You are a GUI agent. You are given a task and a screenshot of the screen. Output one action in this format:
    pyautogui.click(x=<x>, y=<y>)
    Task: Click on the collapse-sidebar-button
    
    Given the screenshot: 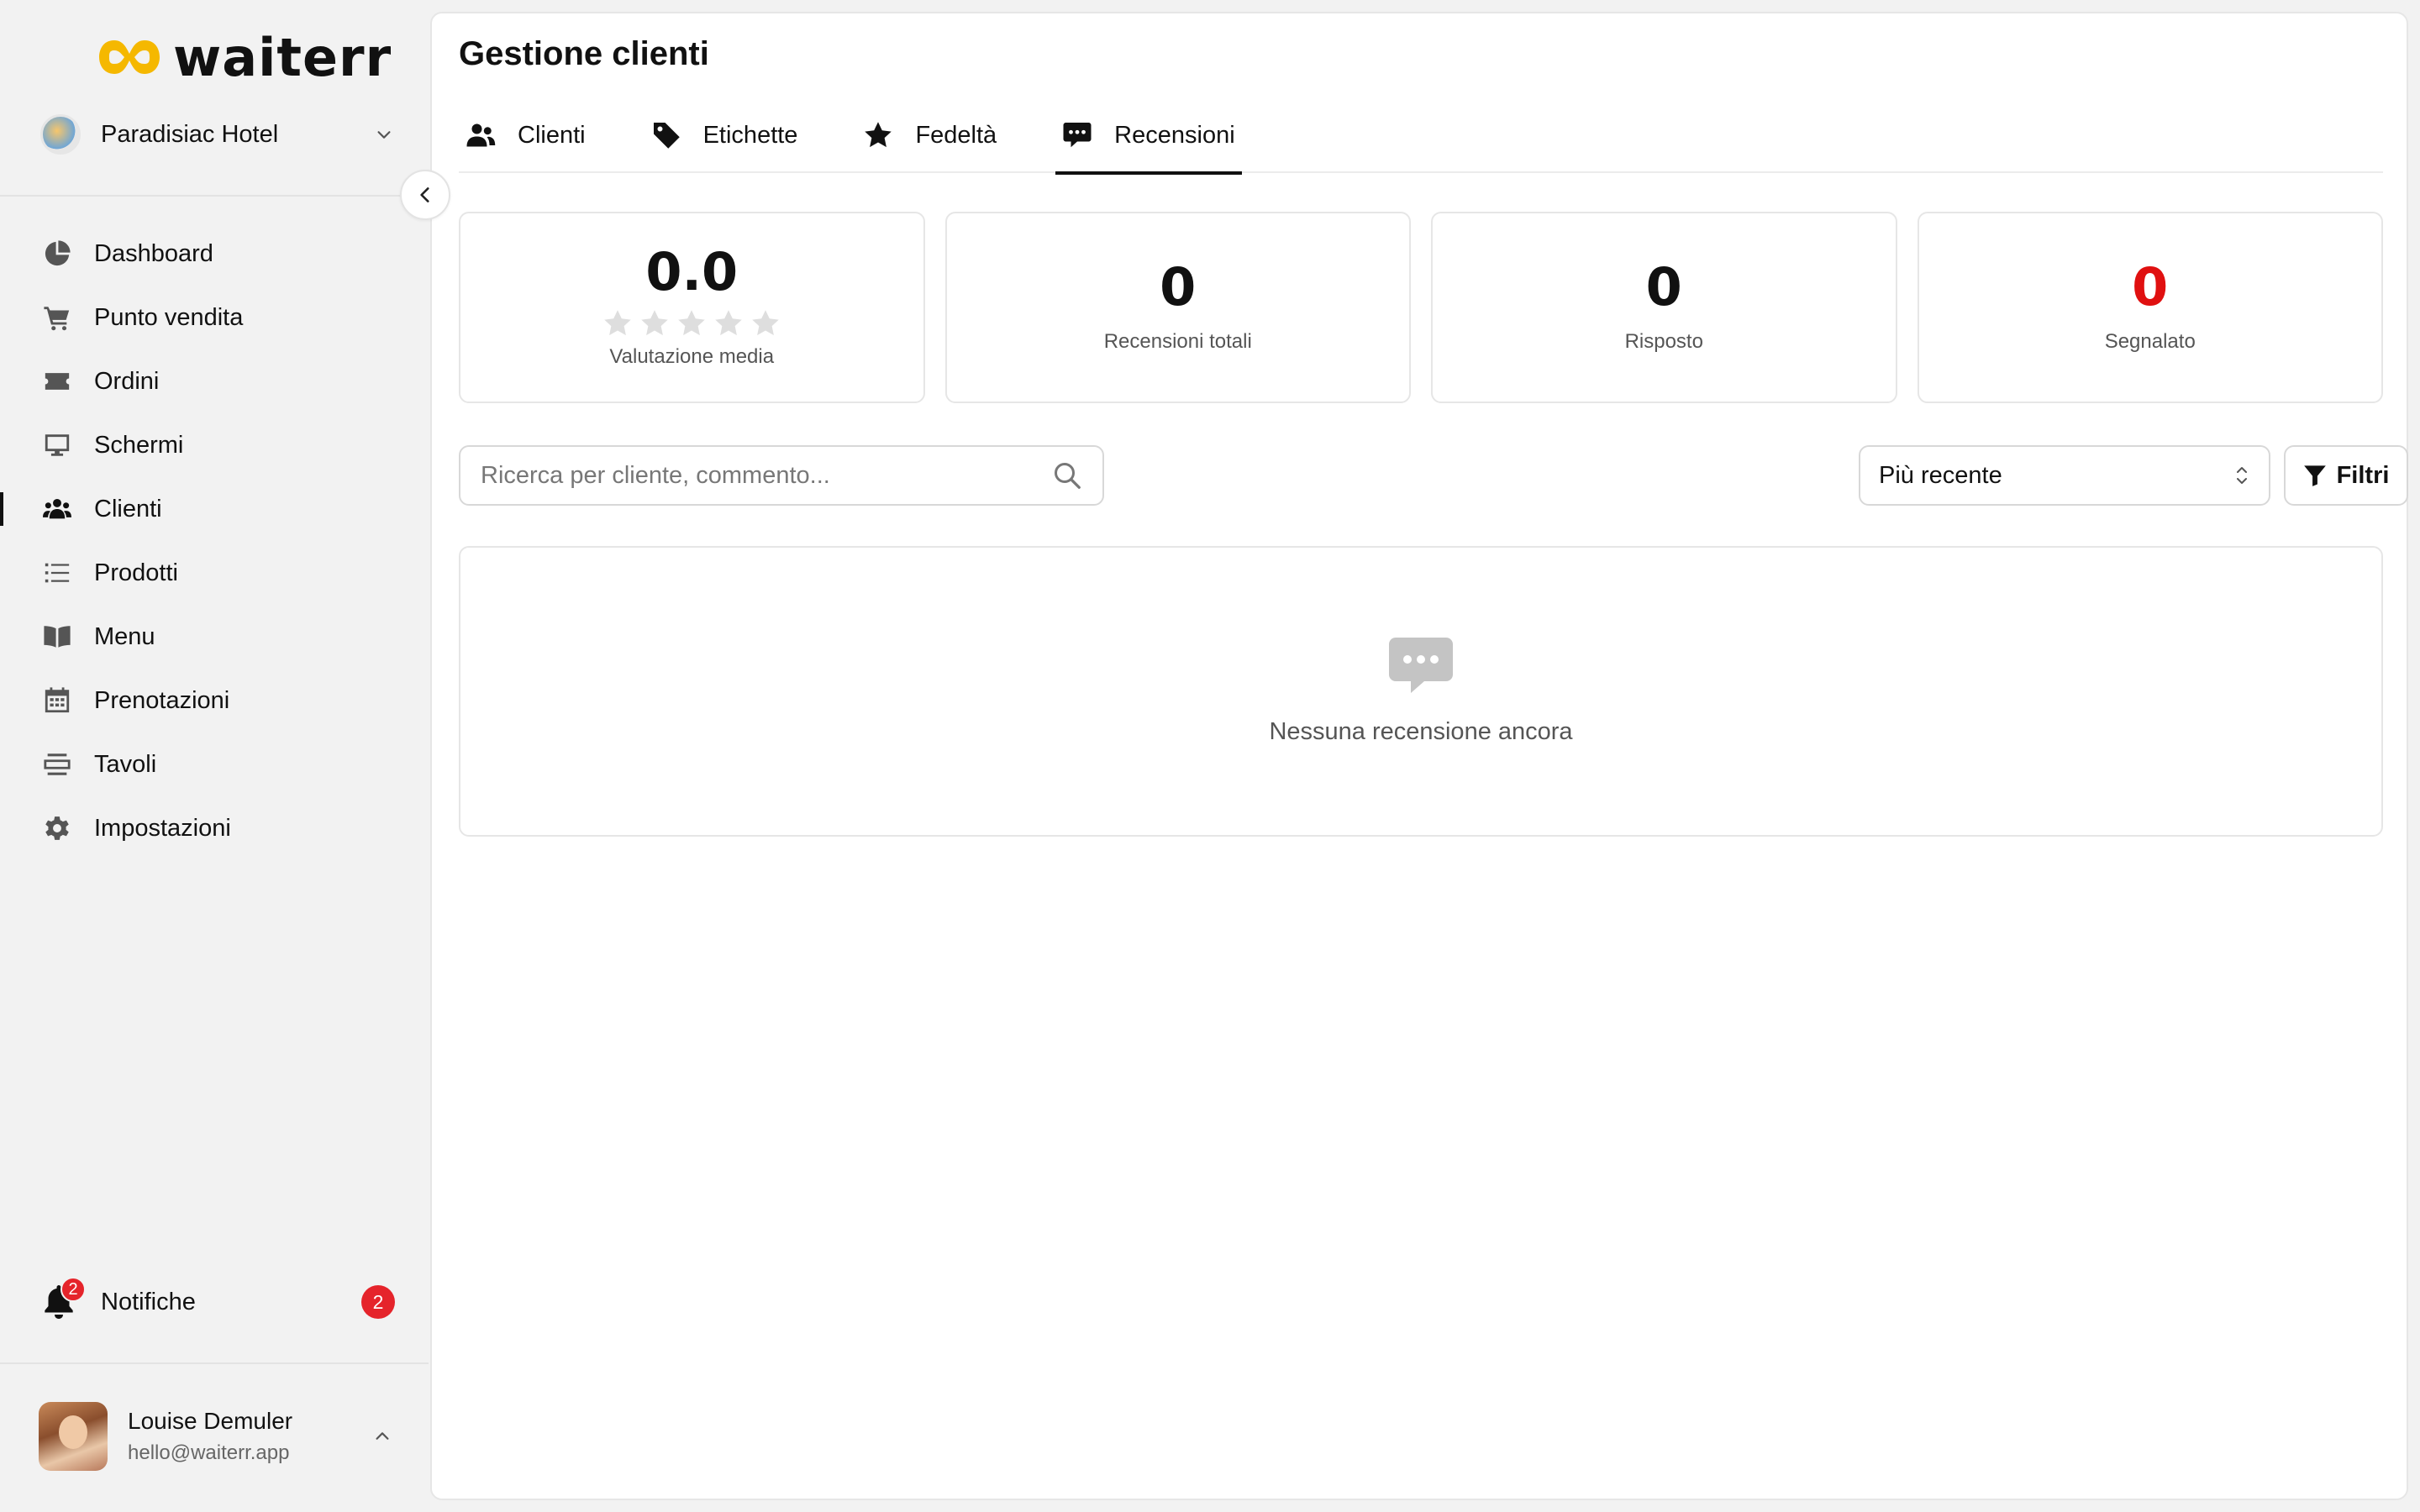 What is the action you would take?
    pyautogui.click(x=425, y=195)
    